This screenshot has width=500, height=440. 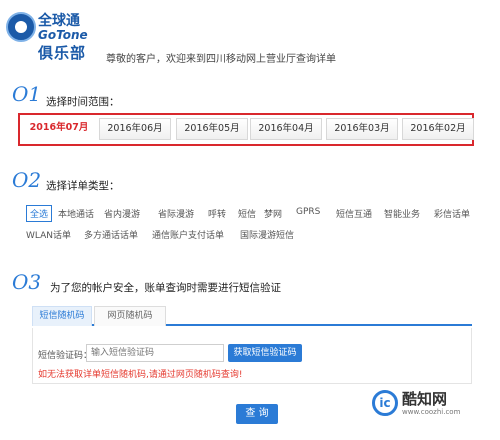 What do you see at coordinates (83, 186) in the screenshot?
I see `step-2-title: 选择详单类型：` at bounding box center [83, 186].